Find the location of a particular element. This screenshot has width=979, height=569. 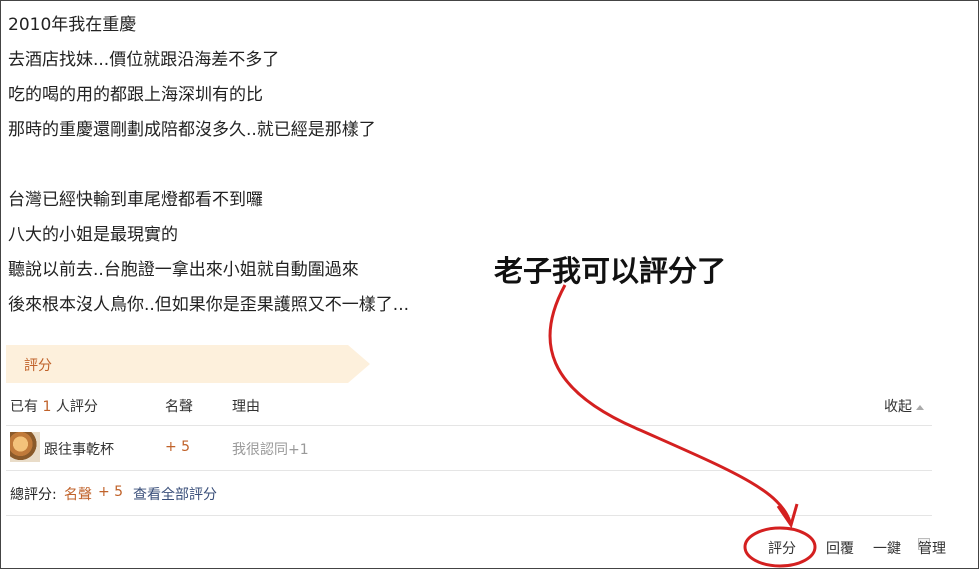

rating-tab: 評分 is located at coordinates (188, 364).